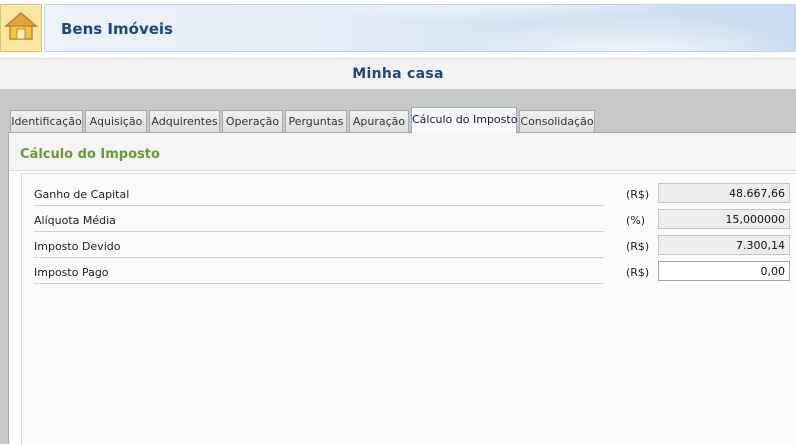  What do you see at coordinates (379, 121) in the screenshot?
I see `tab-apuracao: Apuração` at bounding box center [379, 121].